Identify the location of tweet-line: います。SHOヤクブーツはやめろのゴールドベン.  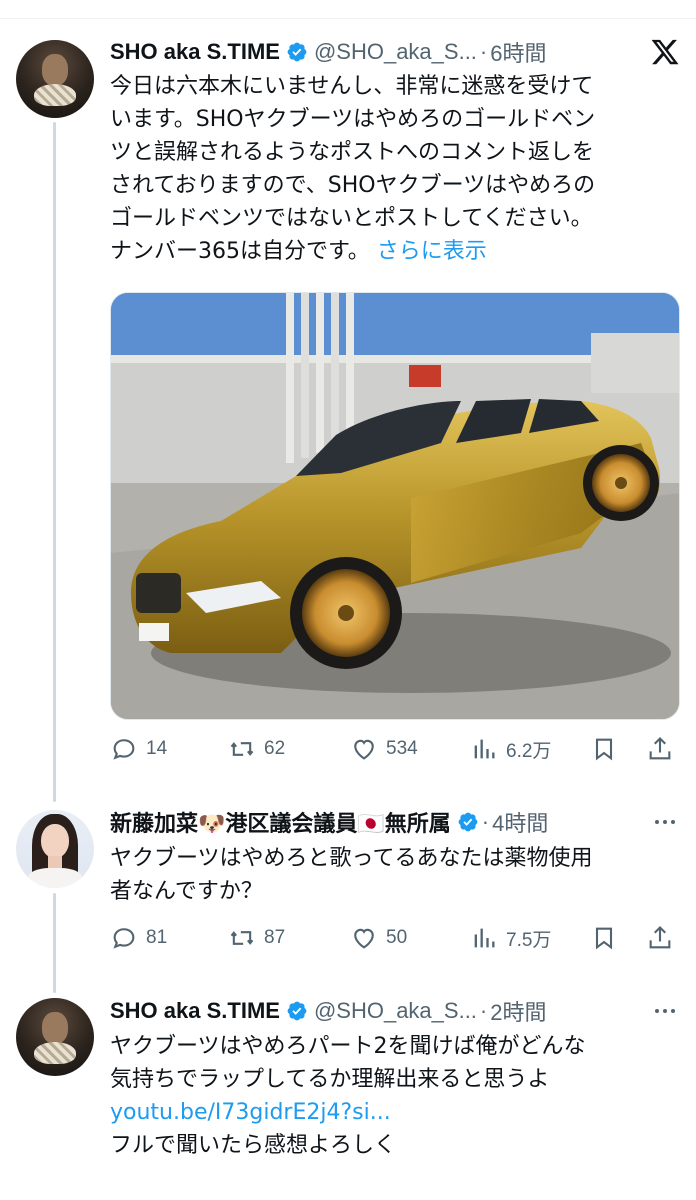
(353, 119).